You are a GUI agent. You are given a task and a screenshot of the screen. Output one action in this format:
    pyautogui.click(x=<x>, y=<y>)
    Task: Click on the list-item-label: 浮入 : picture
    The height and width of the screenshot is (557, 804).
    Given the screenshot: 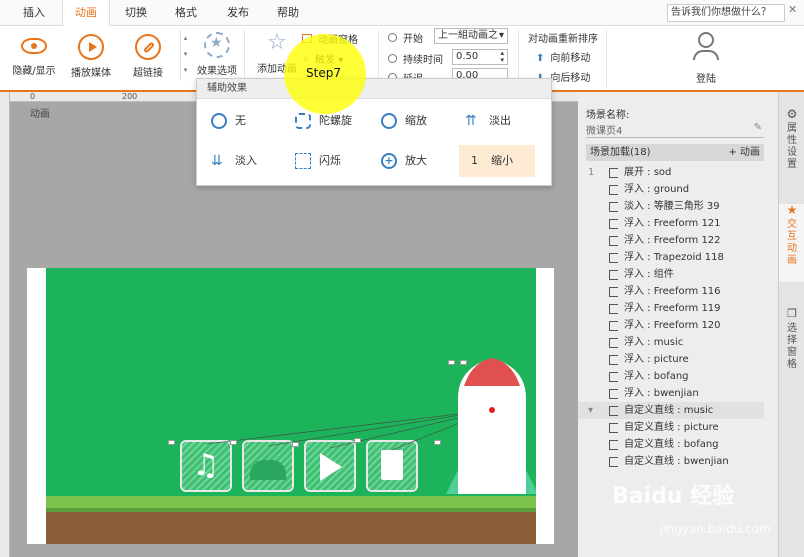 What is the action you would take?
    pyautogui.click(x=656, y=359)
    